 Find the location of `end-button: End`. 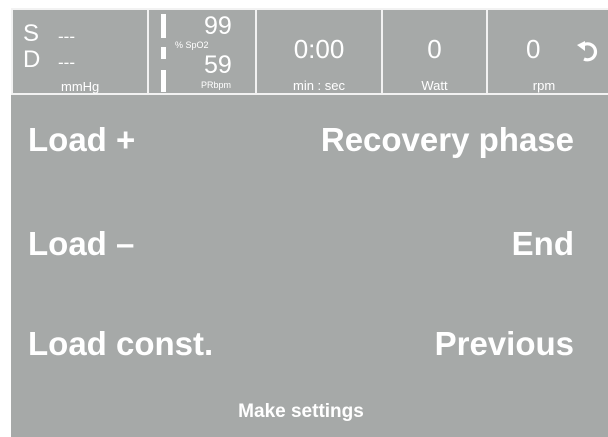

end-button: End is located at coordinates (543, 244).